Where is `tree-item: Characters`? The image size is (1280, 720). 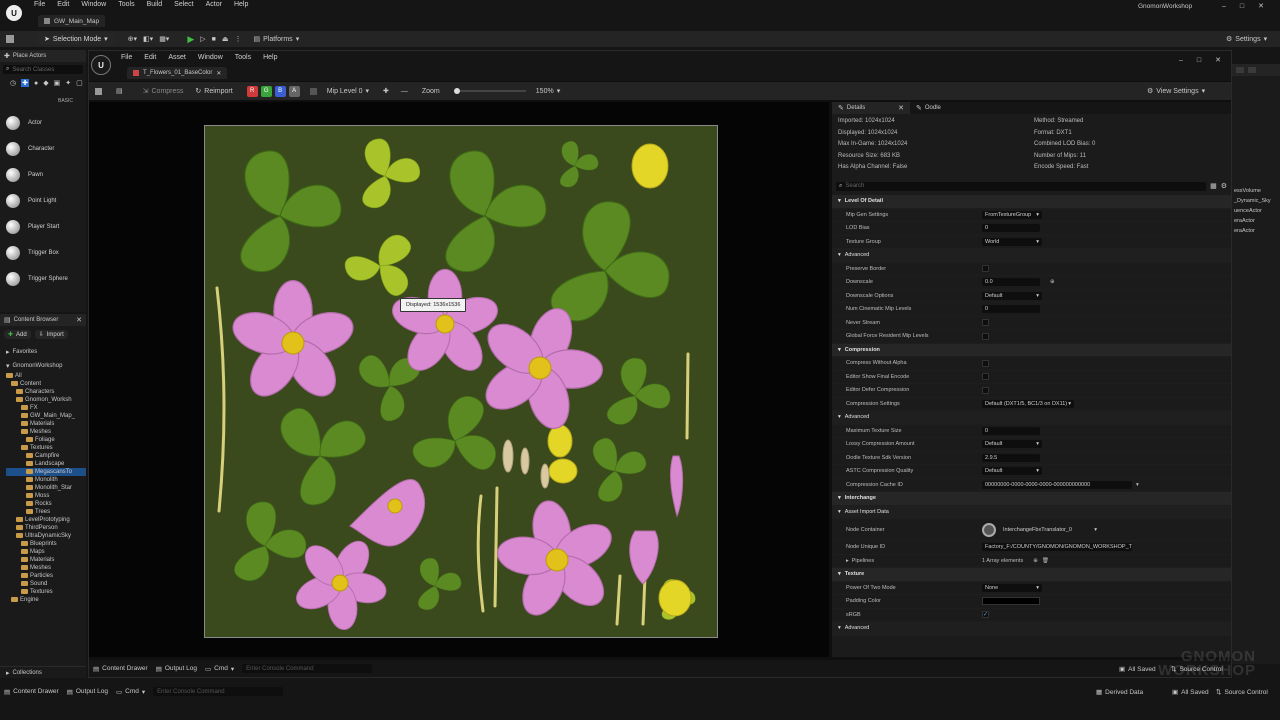 tree-item: Characters is located at coordinates (46, 392).